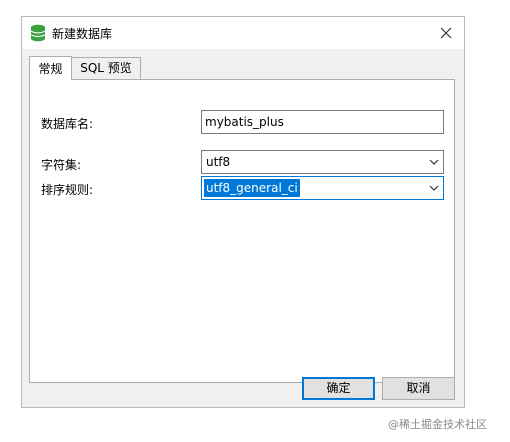 Image resolution: width=510 pixels, height=442 pixels. I want to click on ok-button: 确定, so click(338, 388).